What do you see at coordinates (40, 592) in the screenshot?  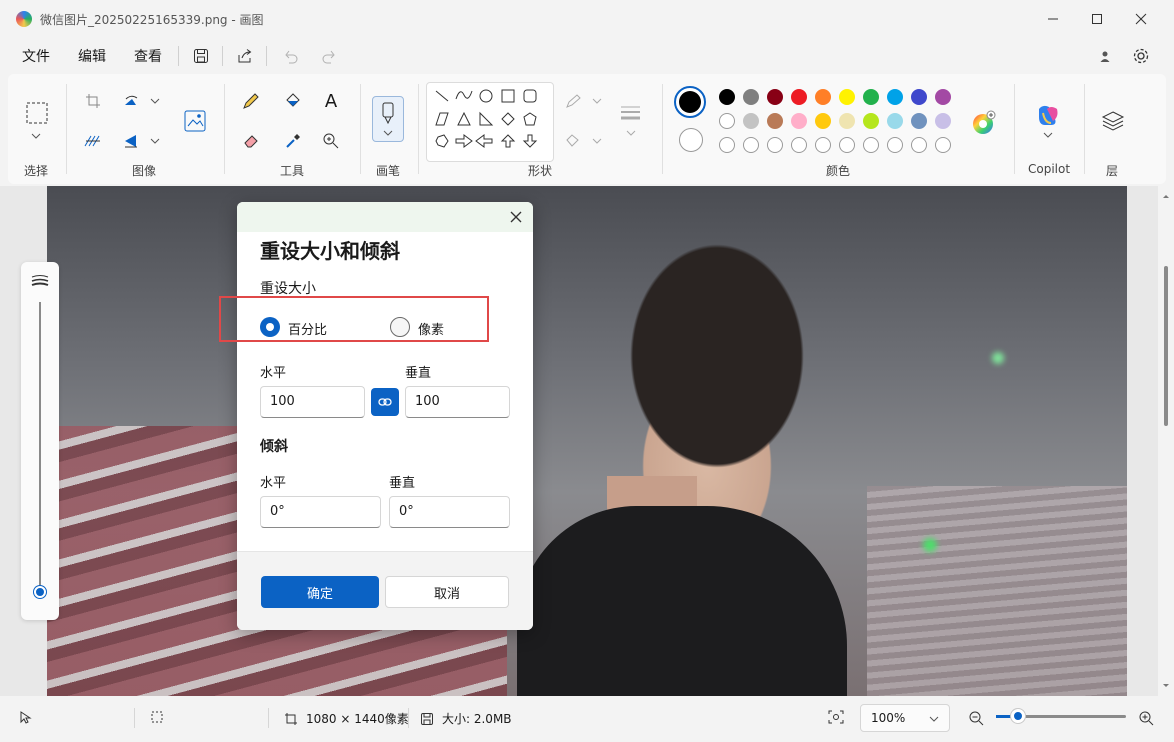 I see `slider-knob` at bounding box center [40, 592].